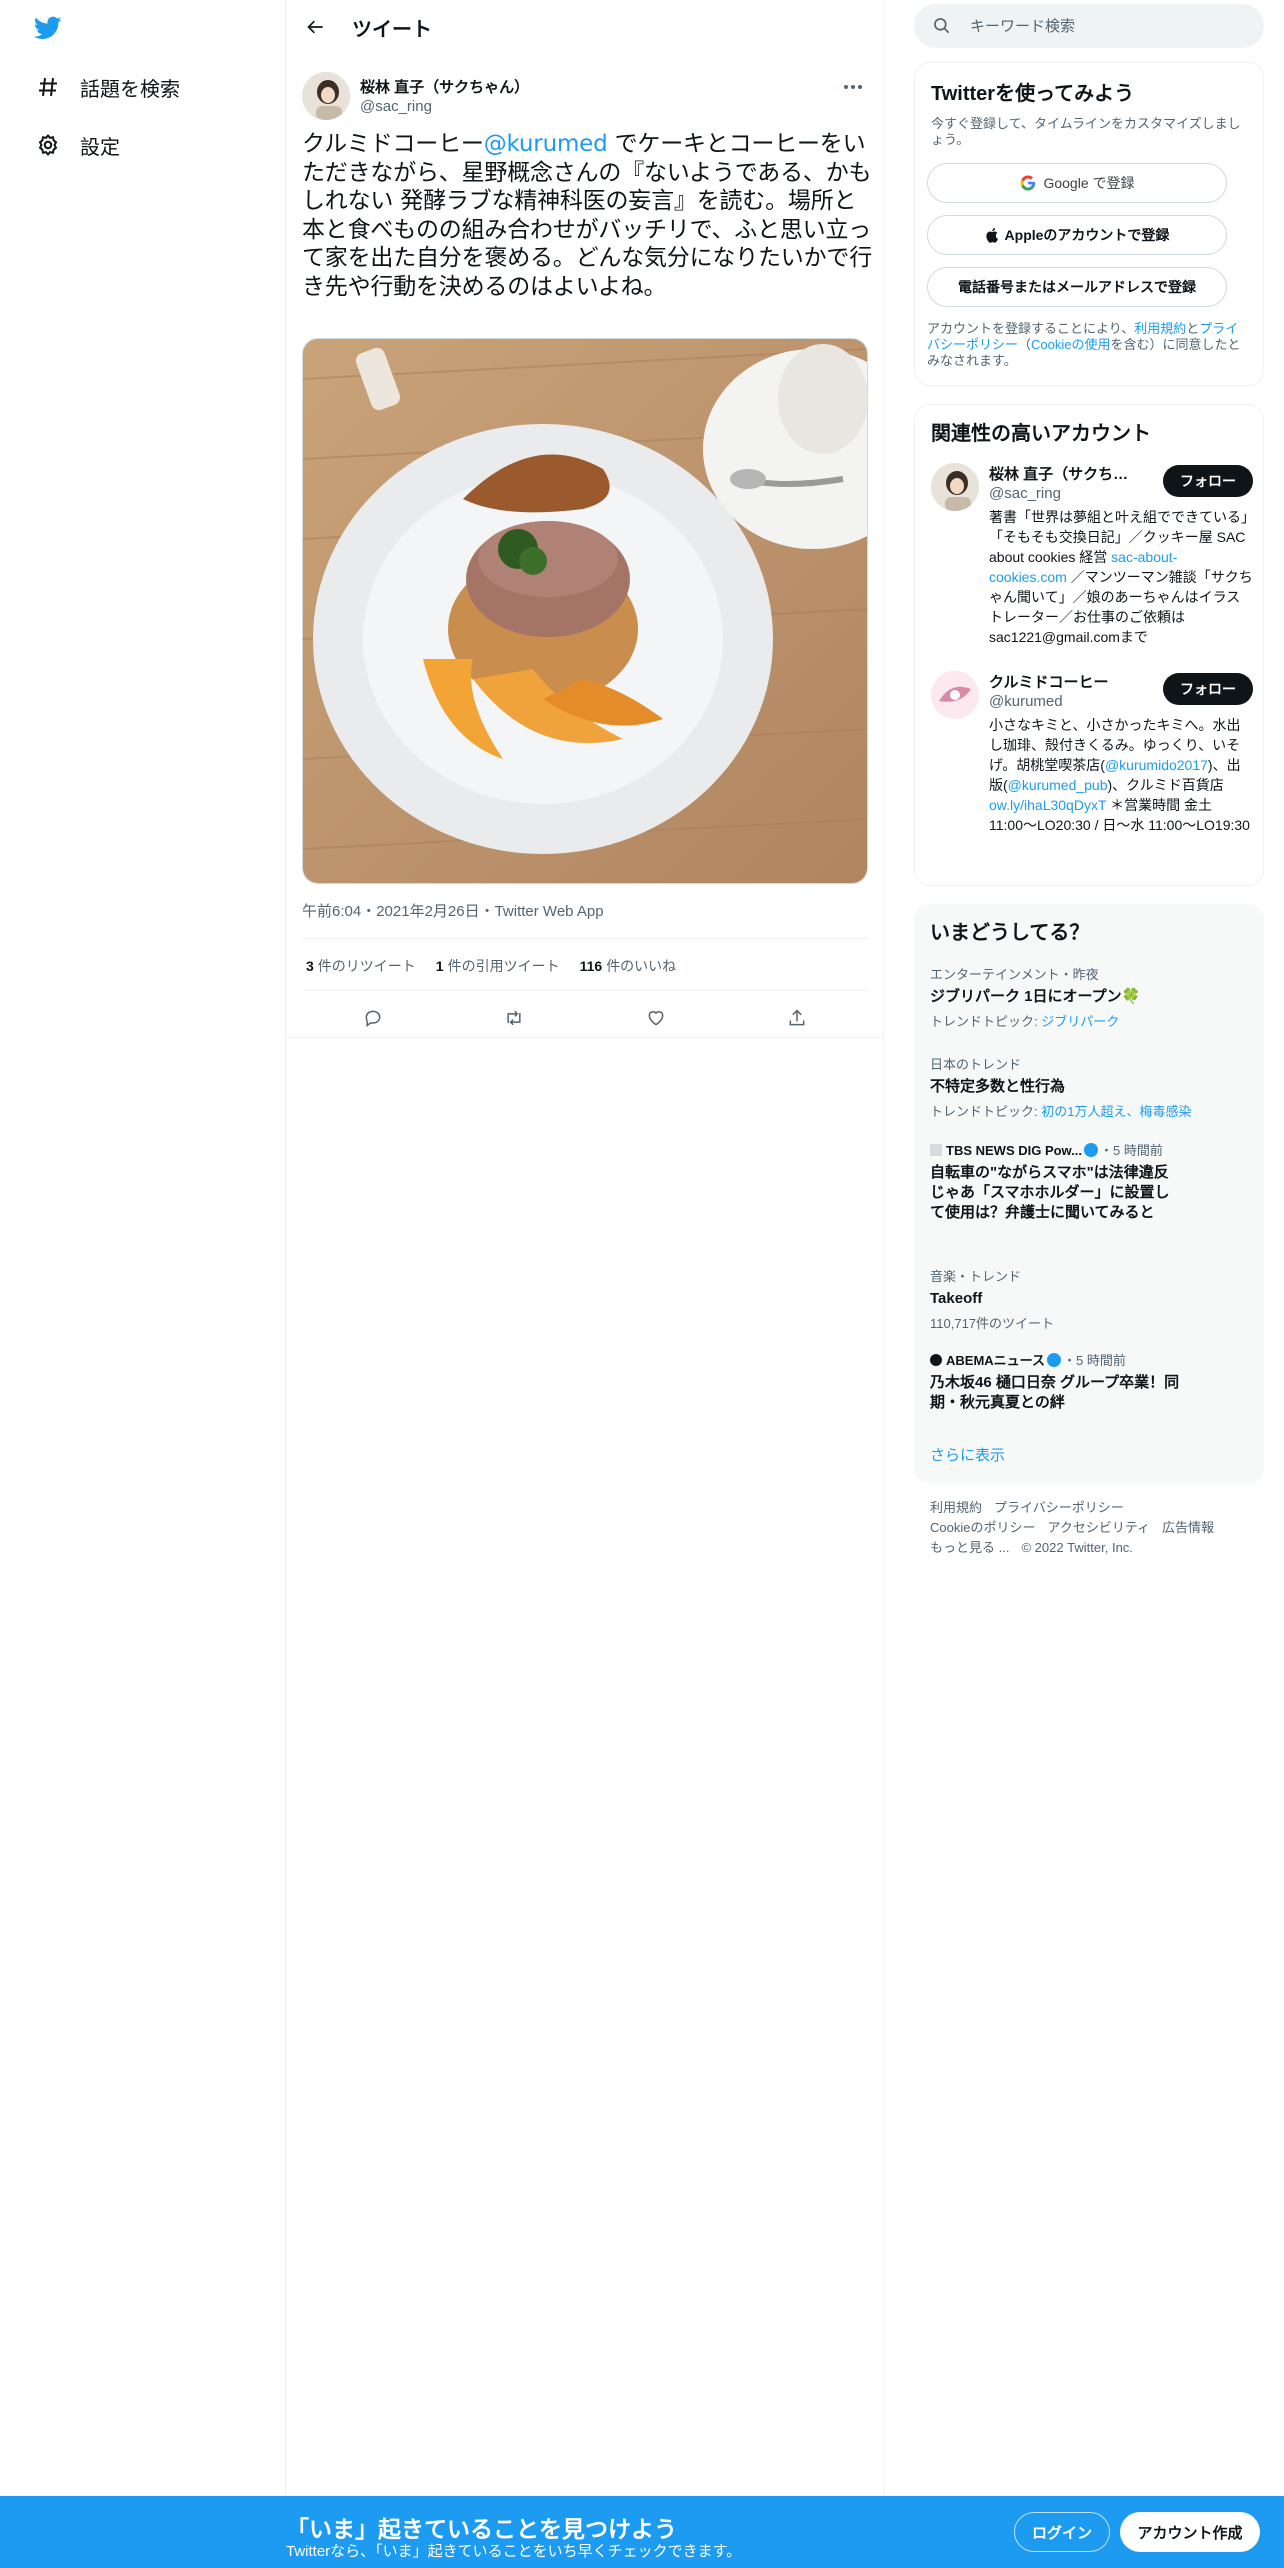 The width and height of the screenshot is (1284, 2568). I want to click on author-name: 桜林 直子（サクちゃん）, so click(444, 86).